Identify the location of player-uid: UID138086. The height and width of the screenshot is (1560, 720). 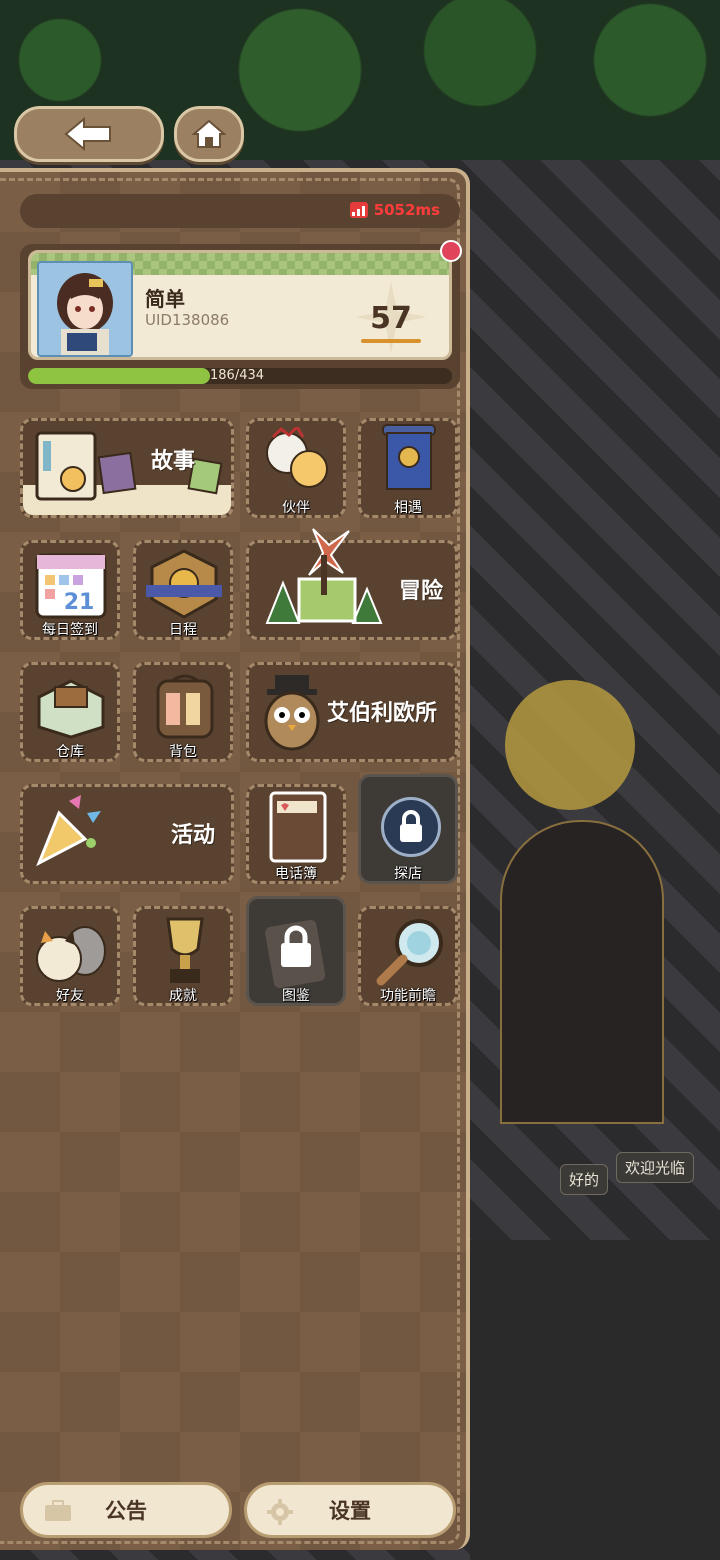
(187, 320).